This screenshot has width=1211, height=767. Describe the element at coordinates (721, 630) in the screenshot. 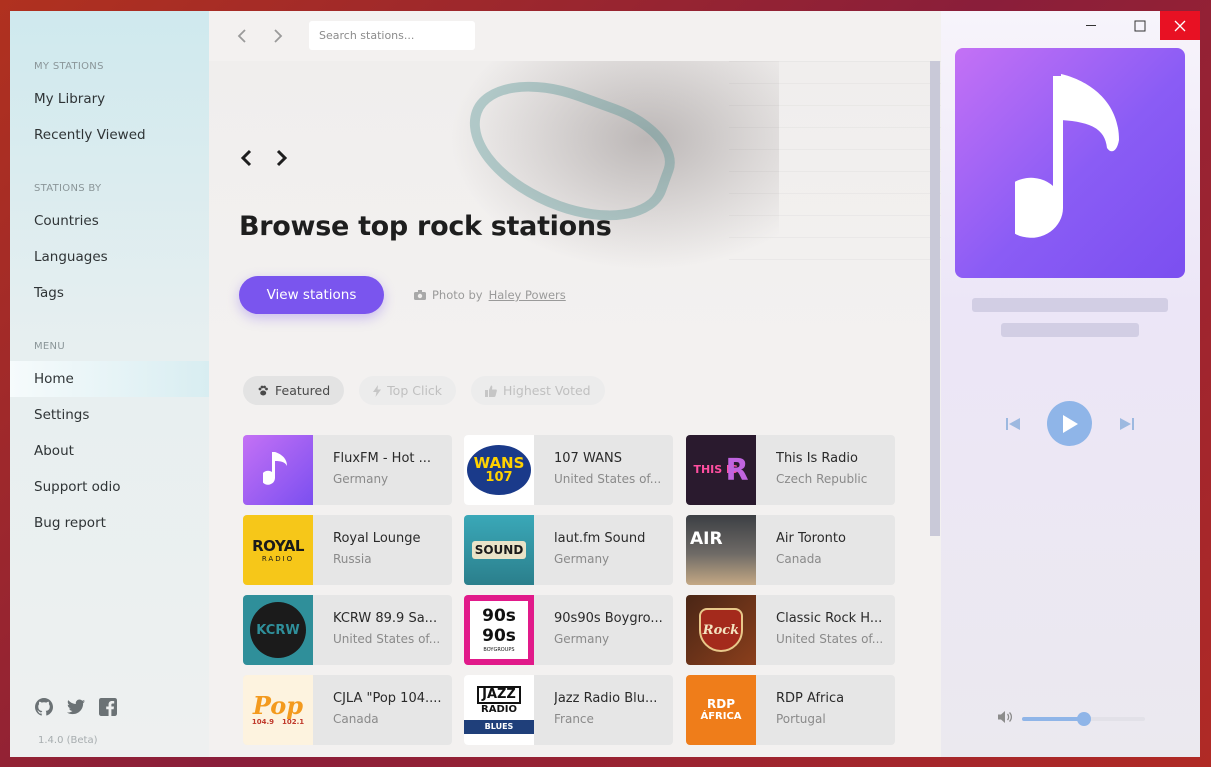

I see `logo-text: Rock` at that location.